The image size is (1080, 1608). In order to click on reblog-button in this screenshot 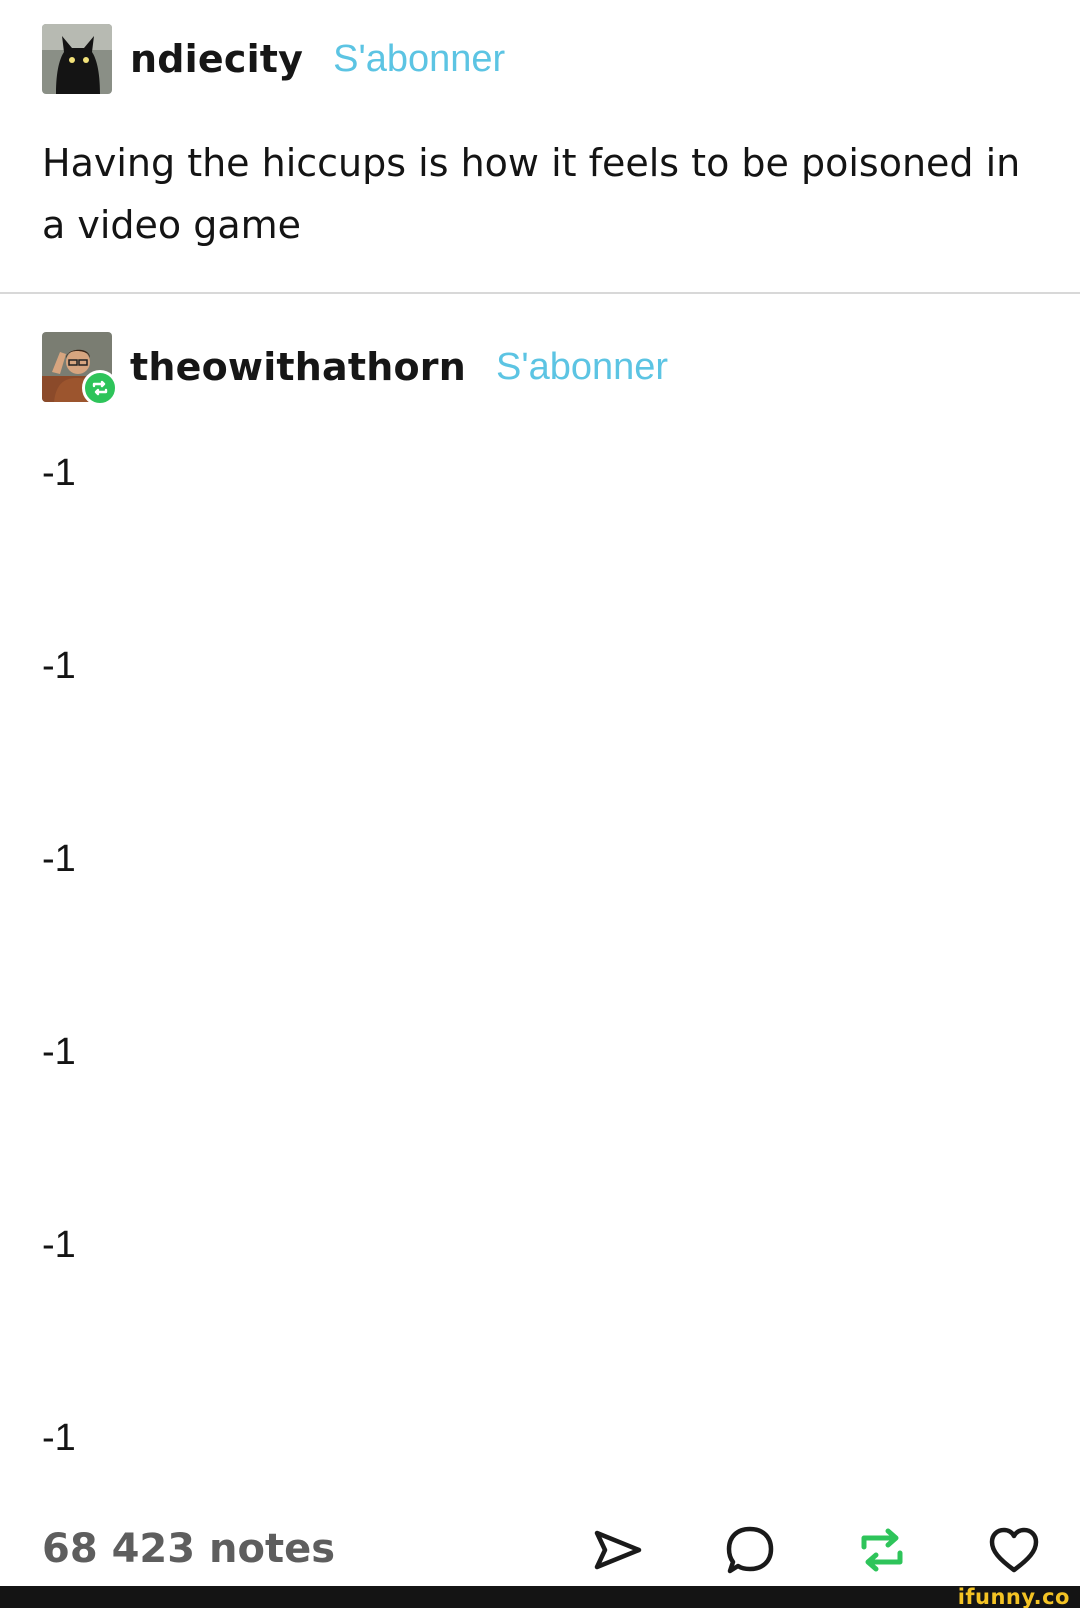, I will do `click(882, 1550)`.